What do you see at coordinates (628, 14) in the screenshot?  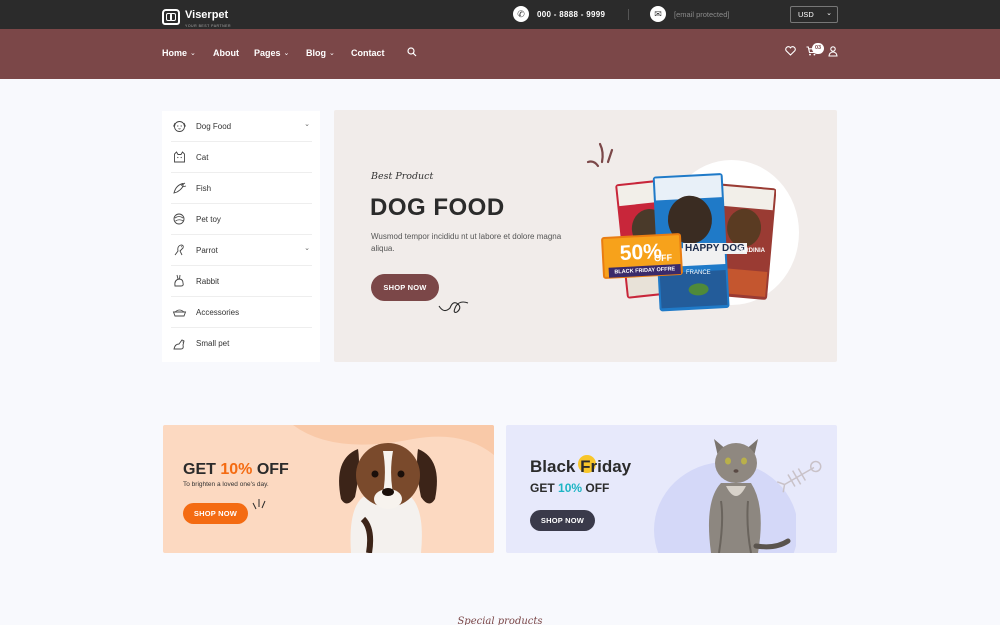 I see `divider` at bounding box center [628, 14].